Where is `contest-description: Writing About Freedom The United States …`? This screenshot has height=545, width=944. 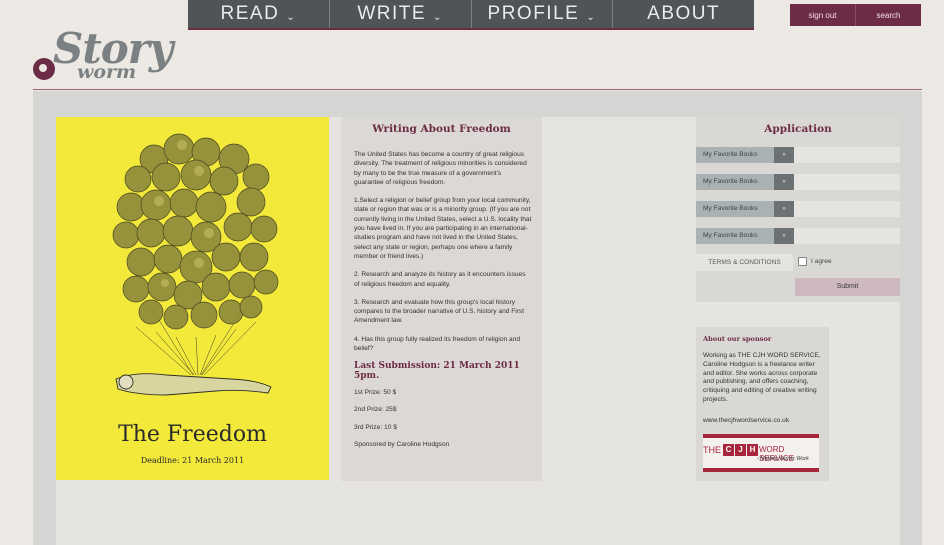 contest-description: Writing About Freedom The United States … is located at coordinates (441, 299).